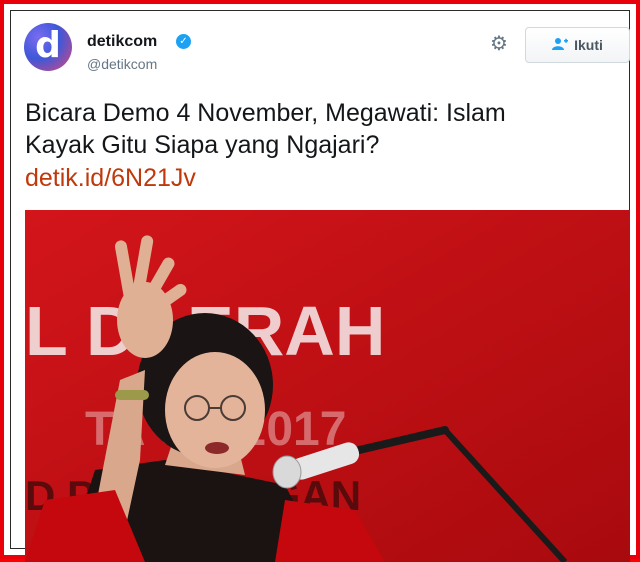 The width and height of the screenshot is (640, 562). I want to click on follow-label: Ikuti, so click(588, 45).